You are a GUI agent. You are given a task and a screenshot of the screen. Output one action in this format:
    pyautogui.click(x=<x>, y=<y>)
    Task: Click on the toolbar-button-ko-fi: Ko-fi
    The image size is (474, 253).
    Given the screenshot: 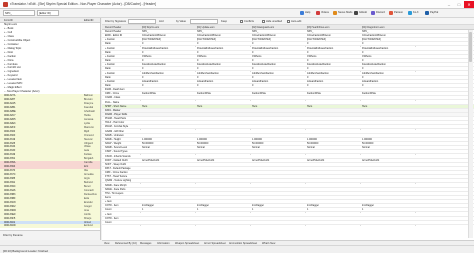 What is the action you would take?
    pyautogui.click(x=413, y=13)
    